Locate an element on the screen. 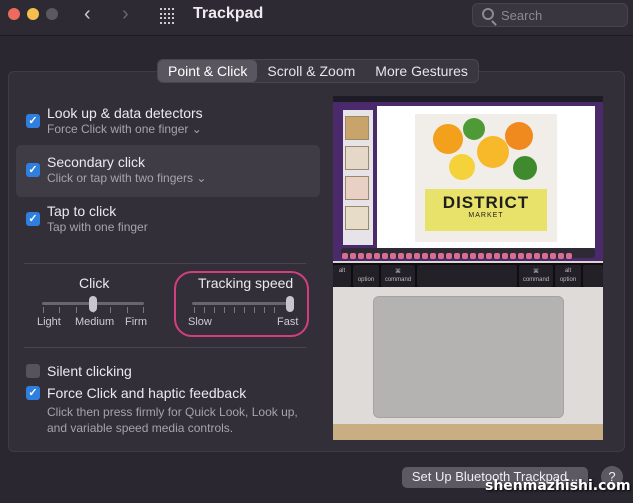  minimize-window-button is located at coordinates (33, 14).